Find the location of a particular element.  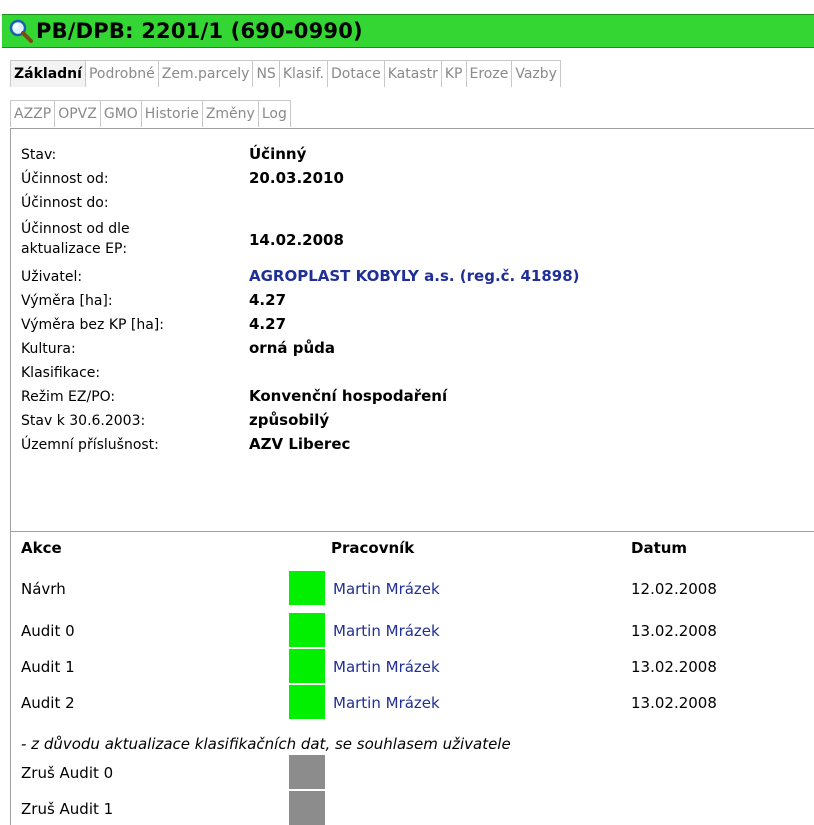

tab-ns: NS is located at coordinates (266, 73).